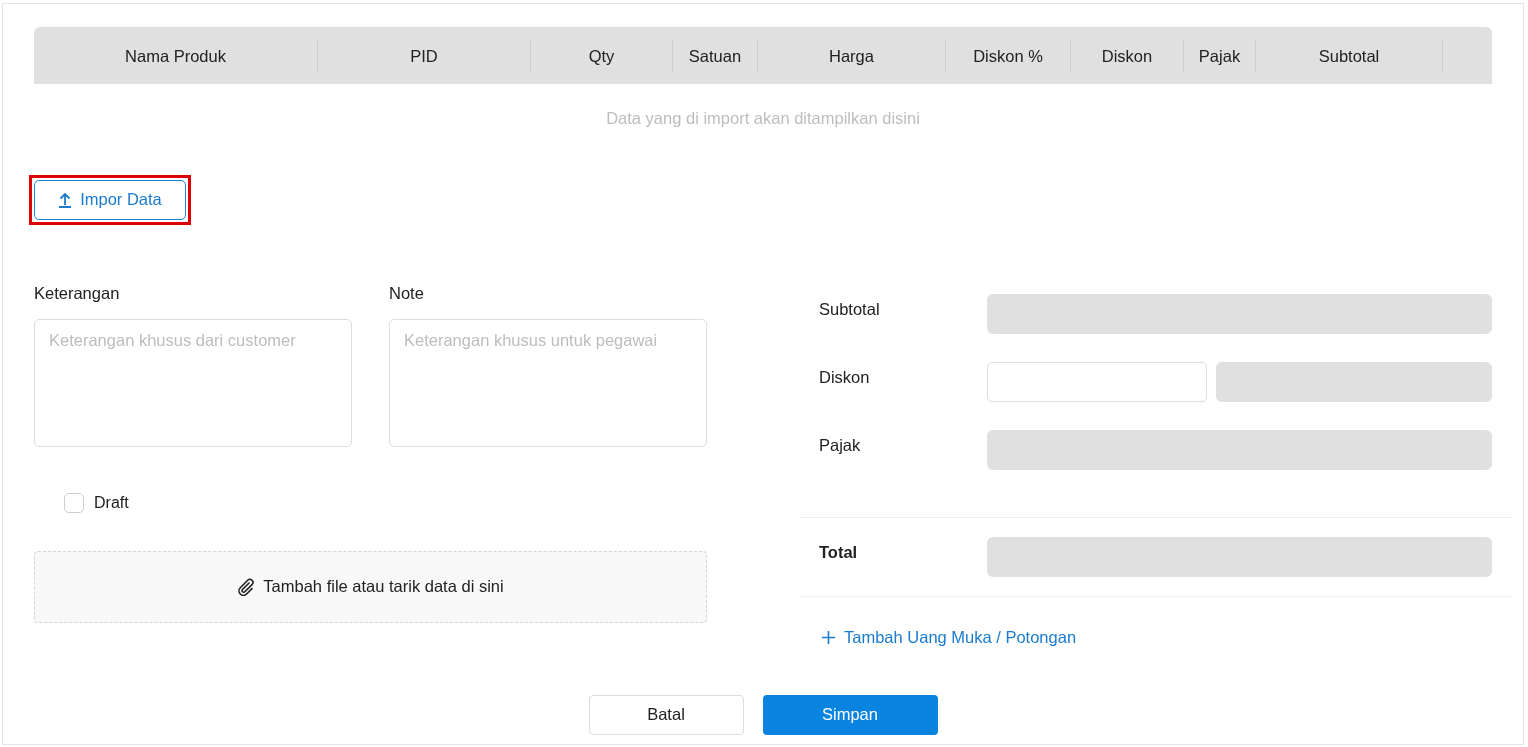 This screenshot has width=1528, height=747. What do you see at coordinates (828, 637) in the screenshot?
I see `plus-icon` at bounding box center [828, 637].